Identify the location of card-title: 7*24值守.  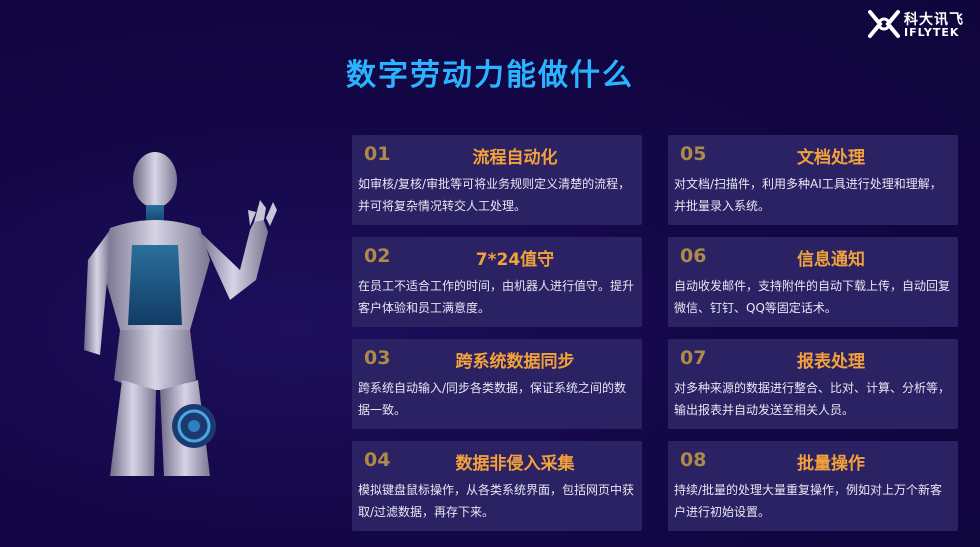
(515, 260).